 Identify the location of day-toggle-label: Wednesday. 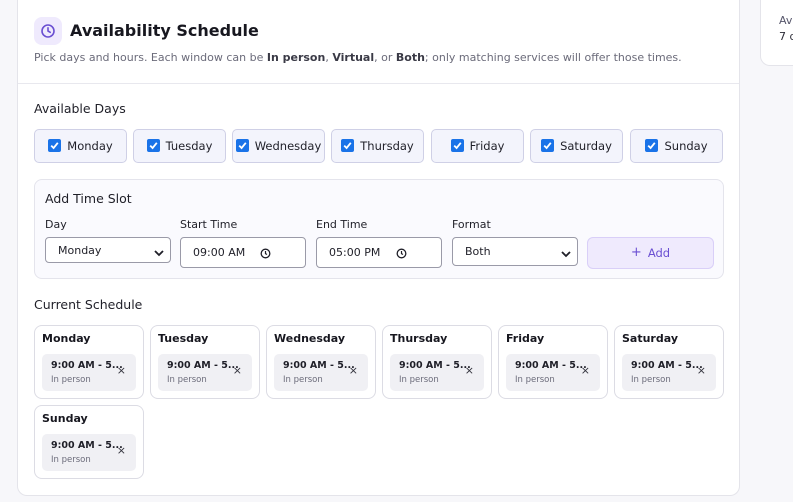
(288, 146).